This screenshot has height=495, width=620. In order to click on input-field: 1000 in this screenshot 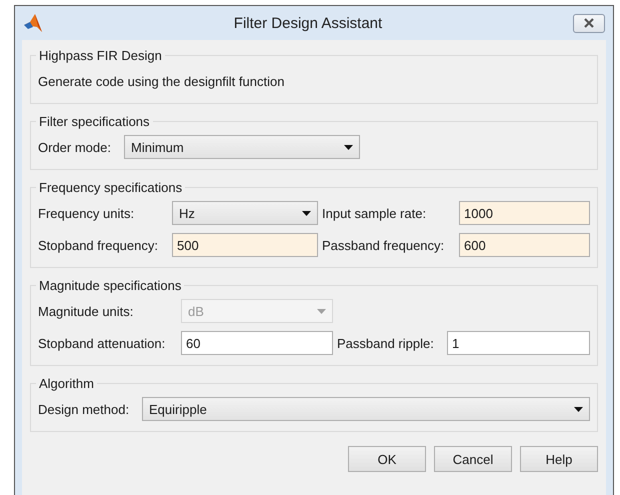, I will do `click(524, 213)`.